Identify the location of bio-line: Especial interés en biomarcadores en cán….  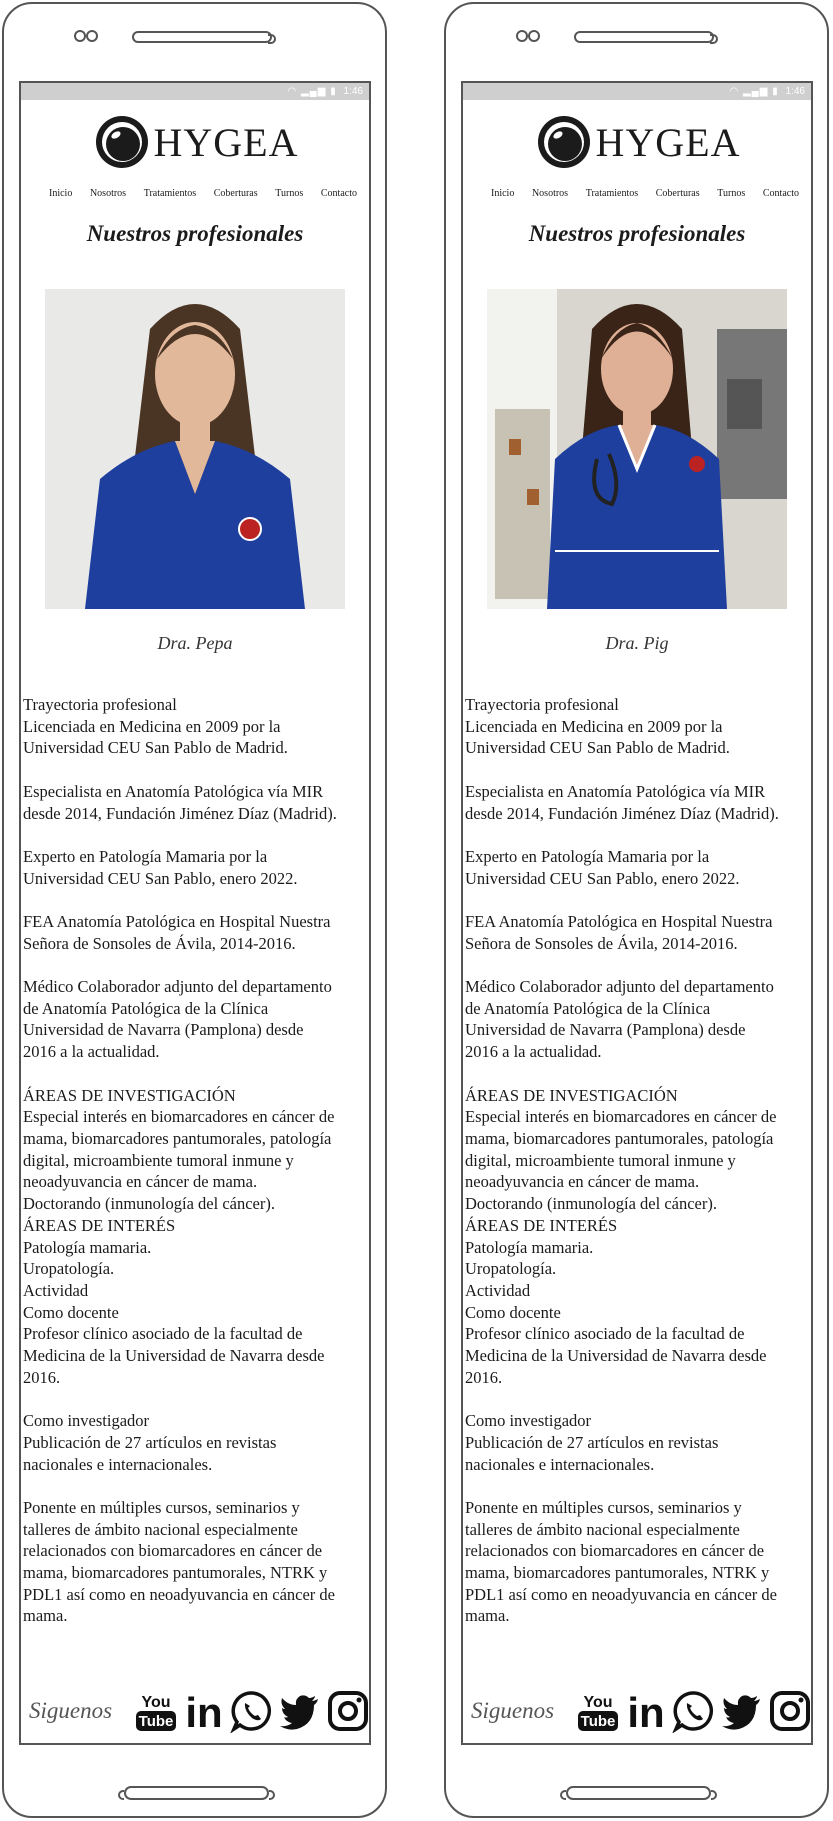
(621, 1117).